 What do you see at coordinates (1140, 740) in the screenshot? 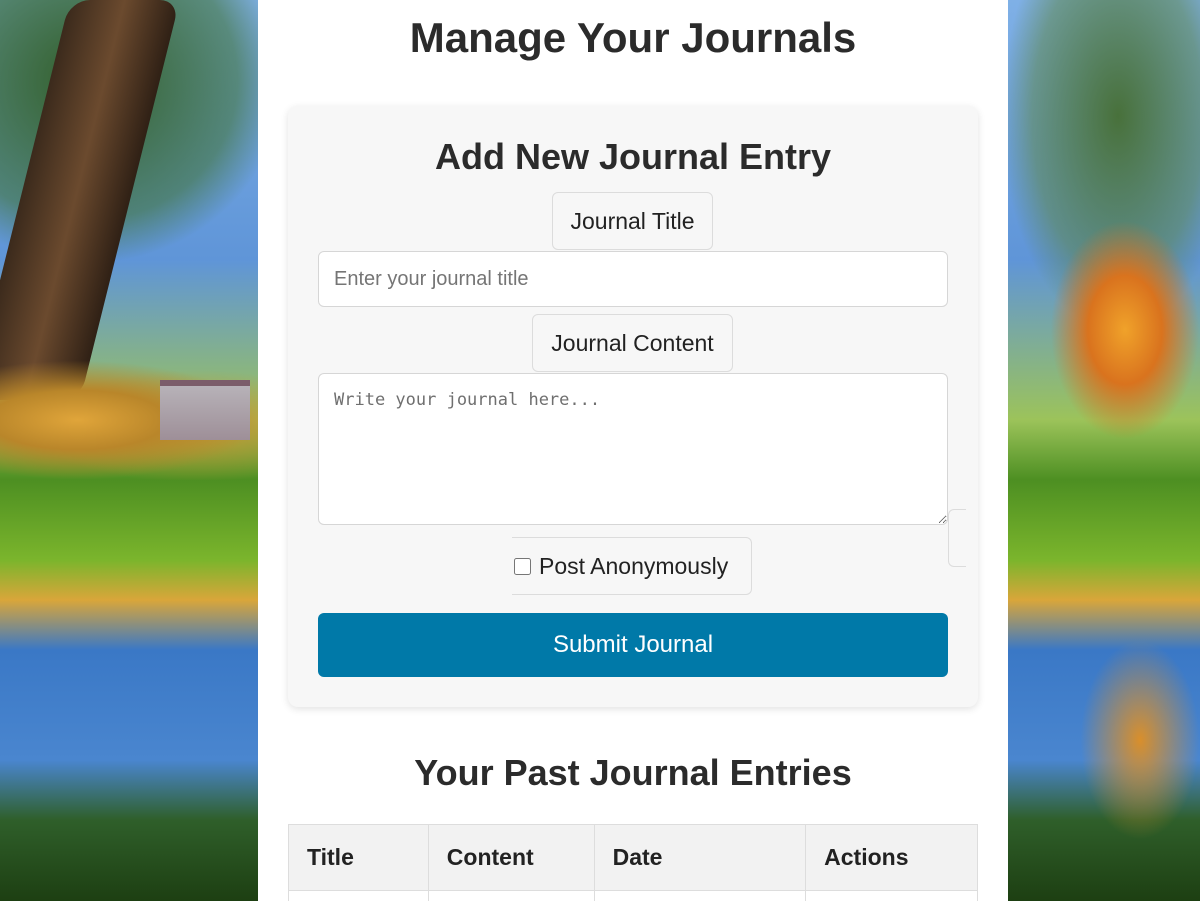
I see `water-reflection` at bounding box center [1140, 740].